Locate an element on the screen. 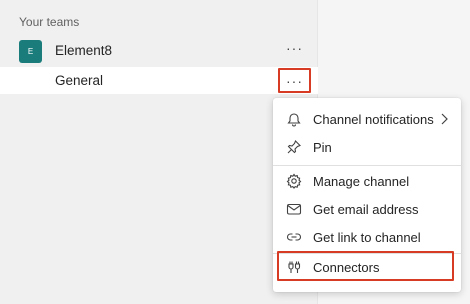 Image resolution: width=470 pixels, height=304 pixels. menu-divider is located at coordinates (367, 165).